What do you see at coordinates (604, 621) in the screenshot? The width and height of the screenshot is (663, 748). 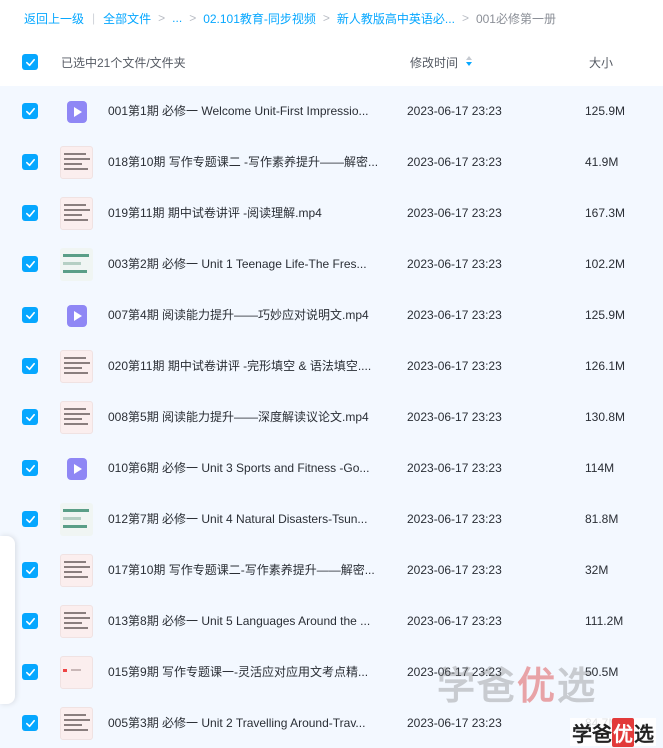 I see `file-size: 111.2M` at bounding box center [604, 621].